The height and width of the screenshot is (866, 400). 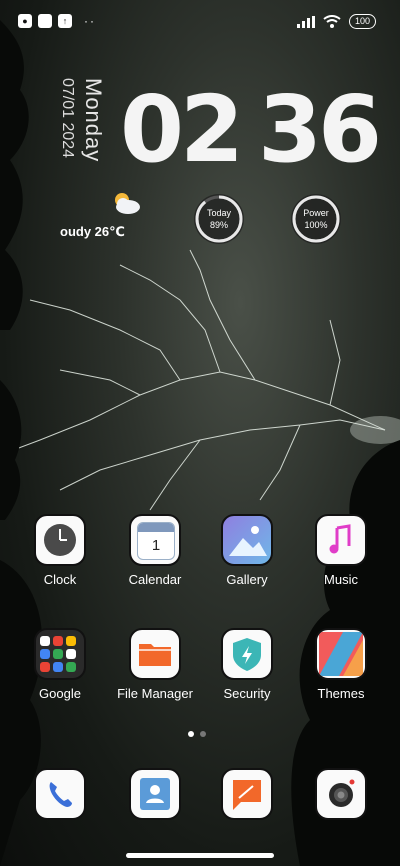 I want to click on notification-area: ● ↑ ··, so click(x=57, y=21).